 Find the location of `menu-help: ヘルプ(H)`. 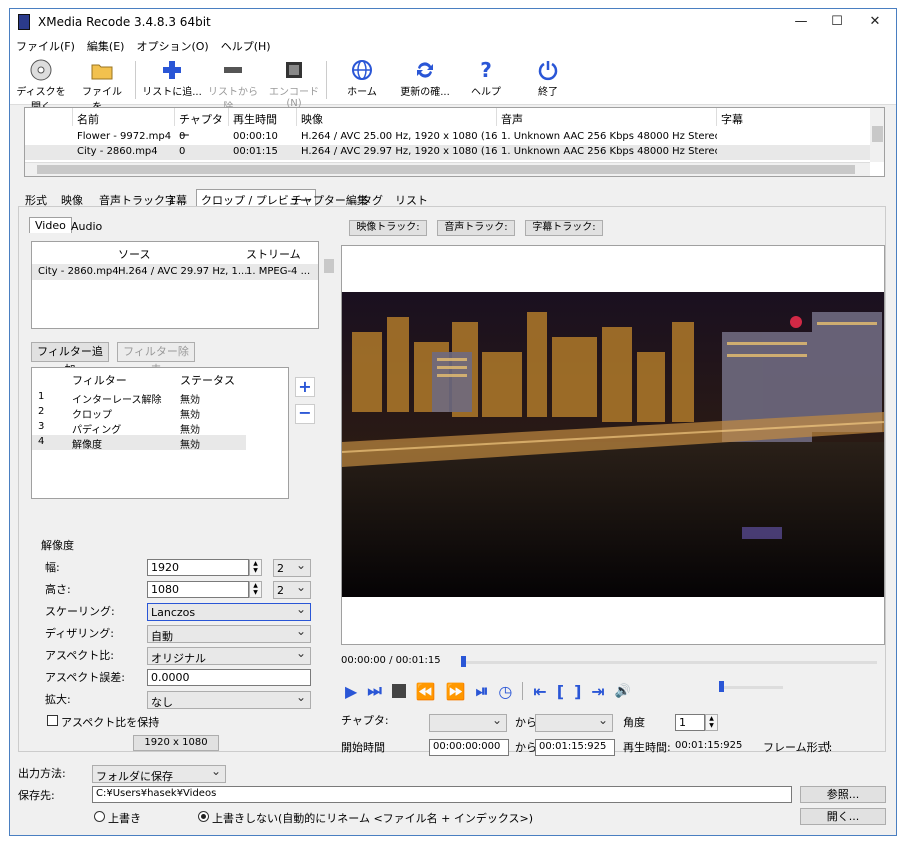

menu-help: ヘルプ(H) is located at coordinates (246, 44).